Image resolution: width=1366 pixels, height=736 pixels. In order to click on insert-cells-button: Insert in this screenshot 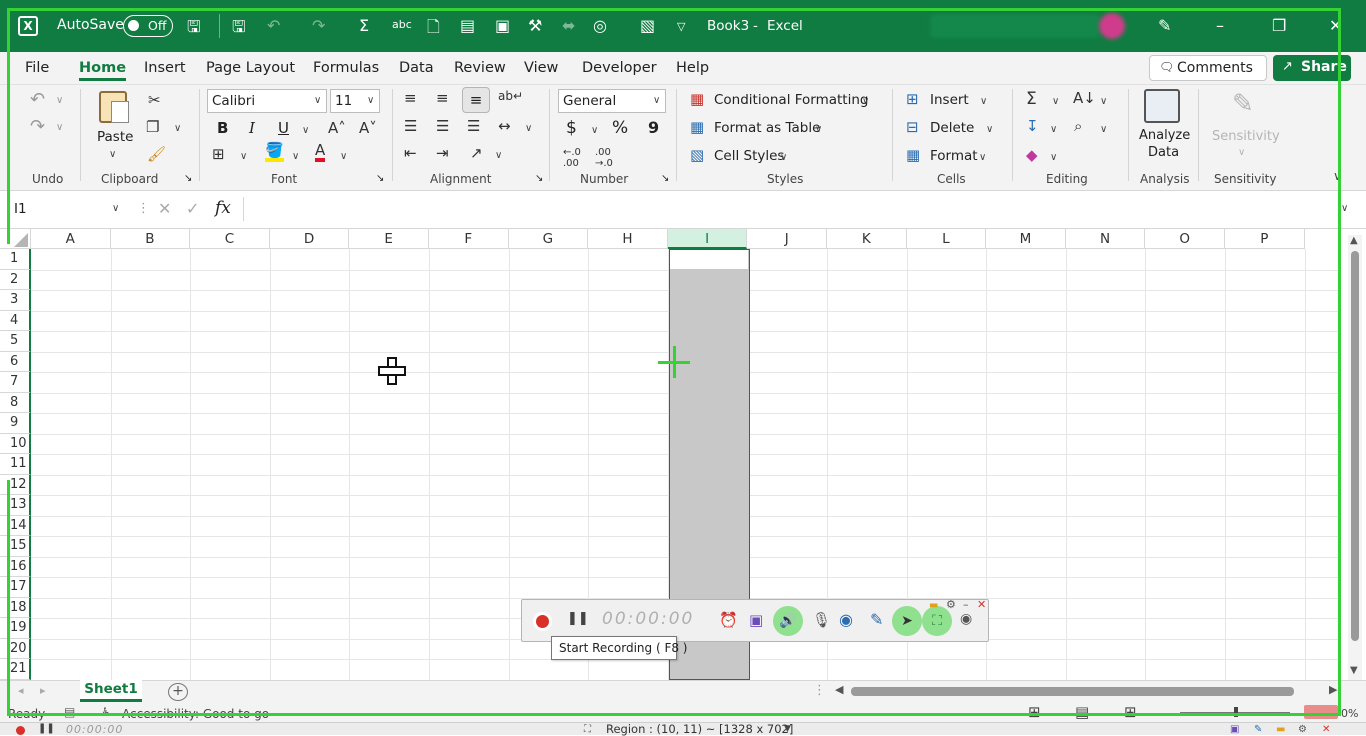, I will do `click(949, 100)`.